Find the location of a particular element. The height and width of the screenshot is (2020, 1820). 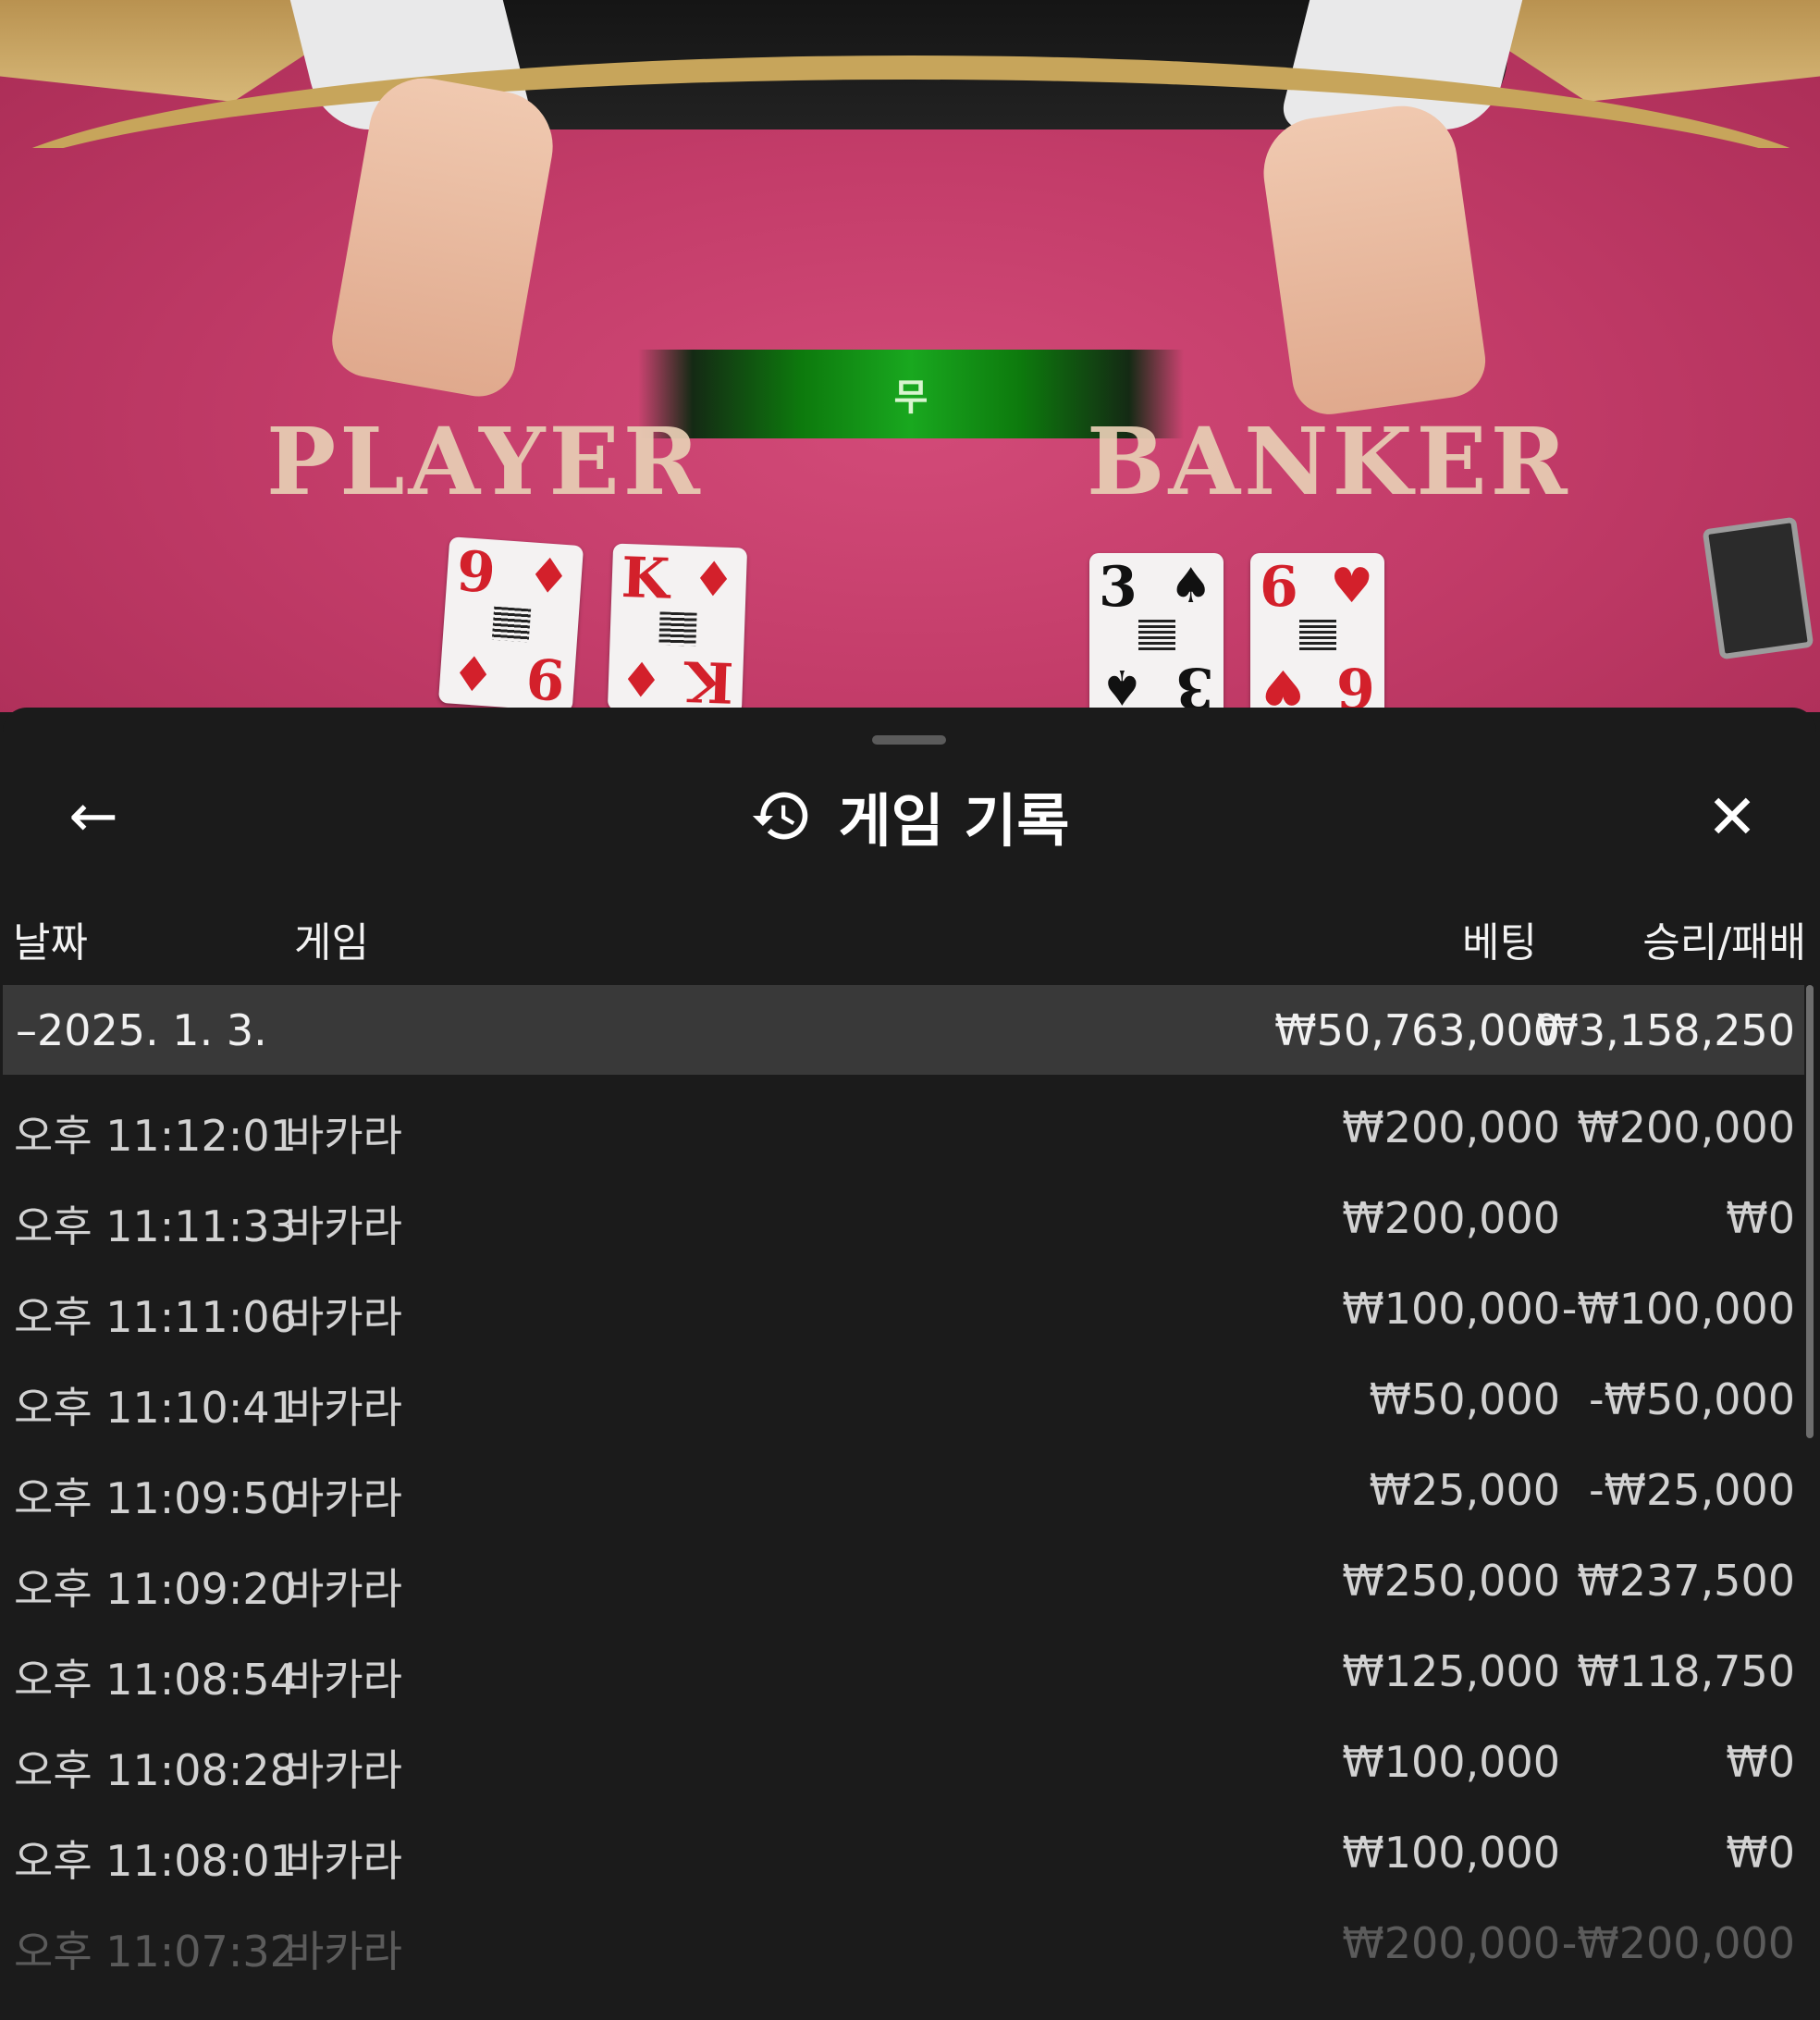

page-title: 게임 기록 is located at coordinates (954, 821).